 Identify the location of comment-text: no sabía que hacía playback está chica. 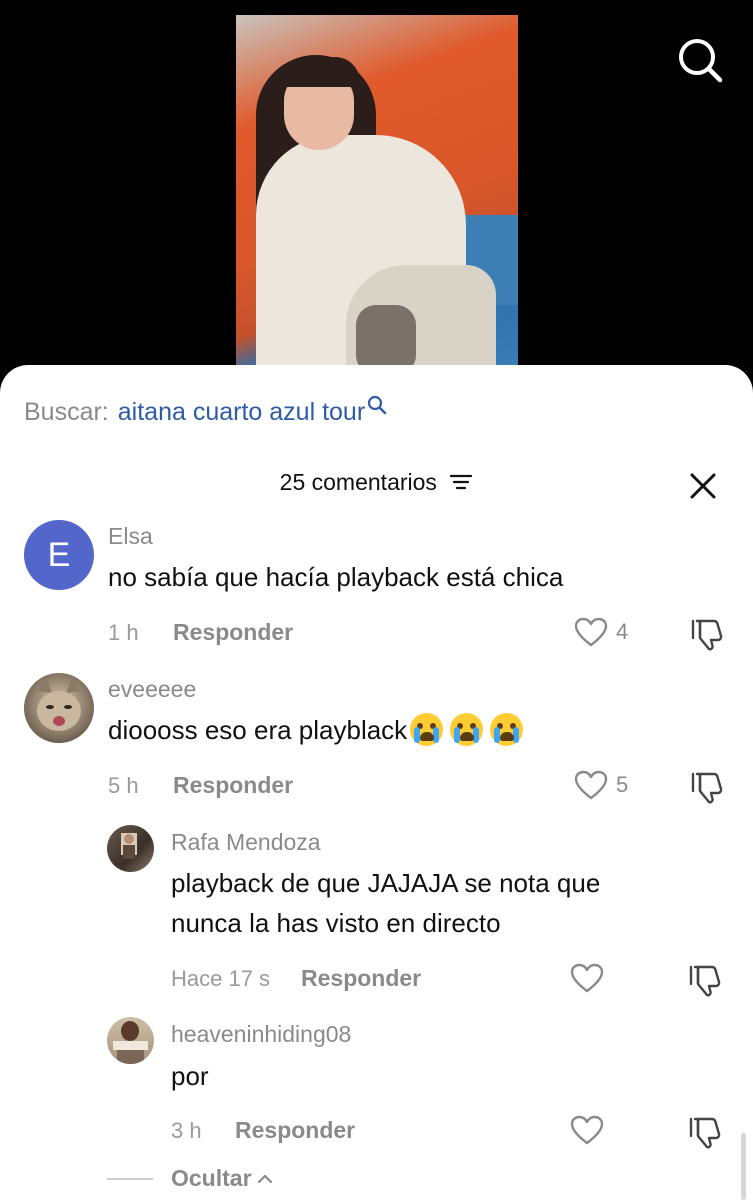
(336, 577).